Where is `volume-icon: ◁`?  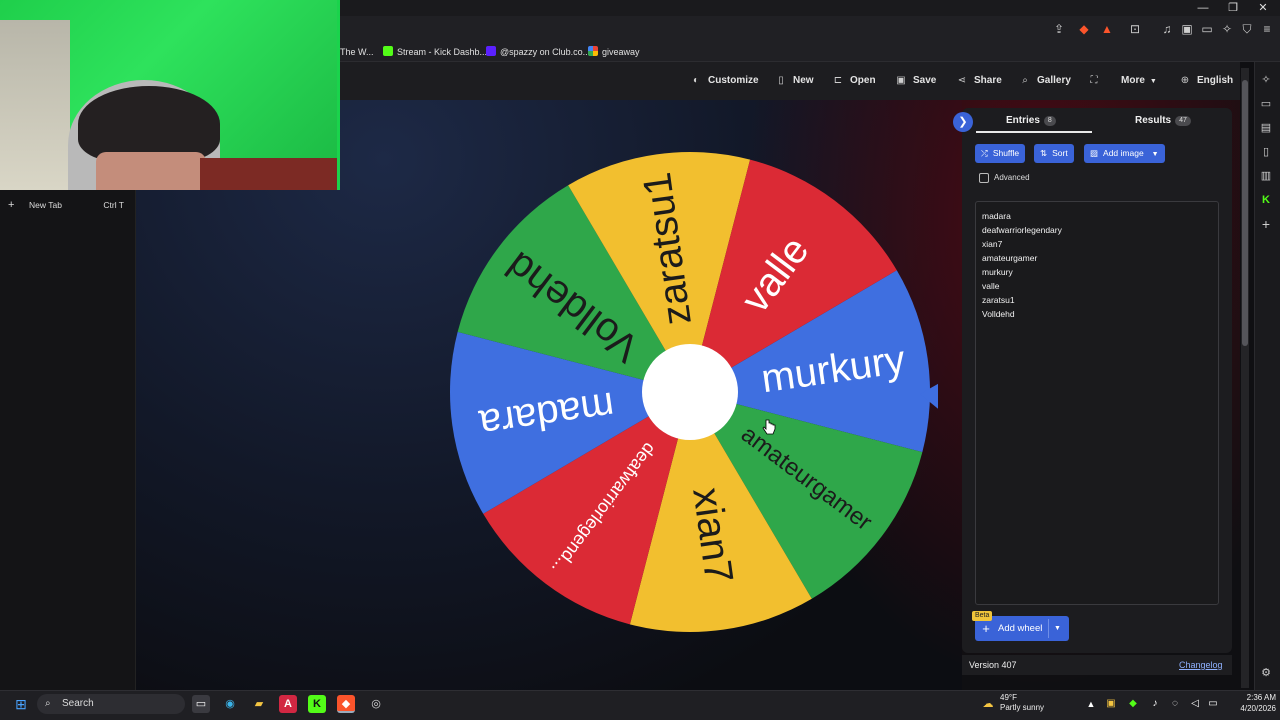
volume-icon: ◁ is located at coordinates (1195, 704).